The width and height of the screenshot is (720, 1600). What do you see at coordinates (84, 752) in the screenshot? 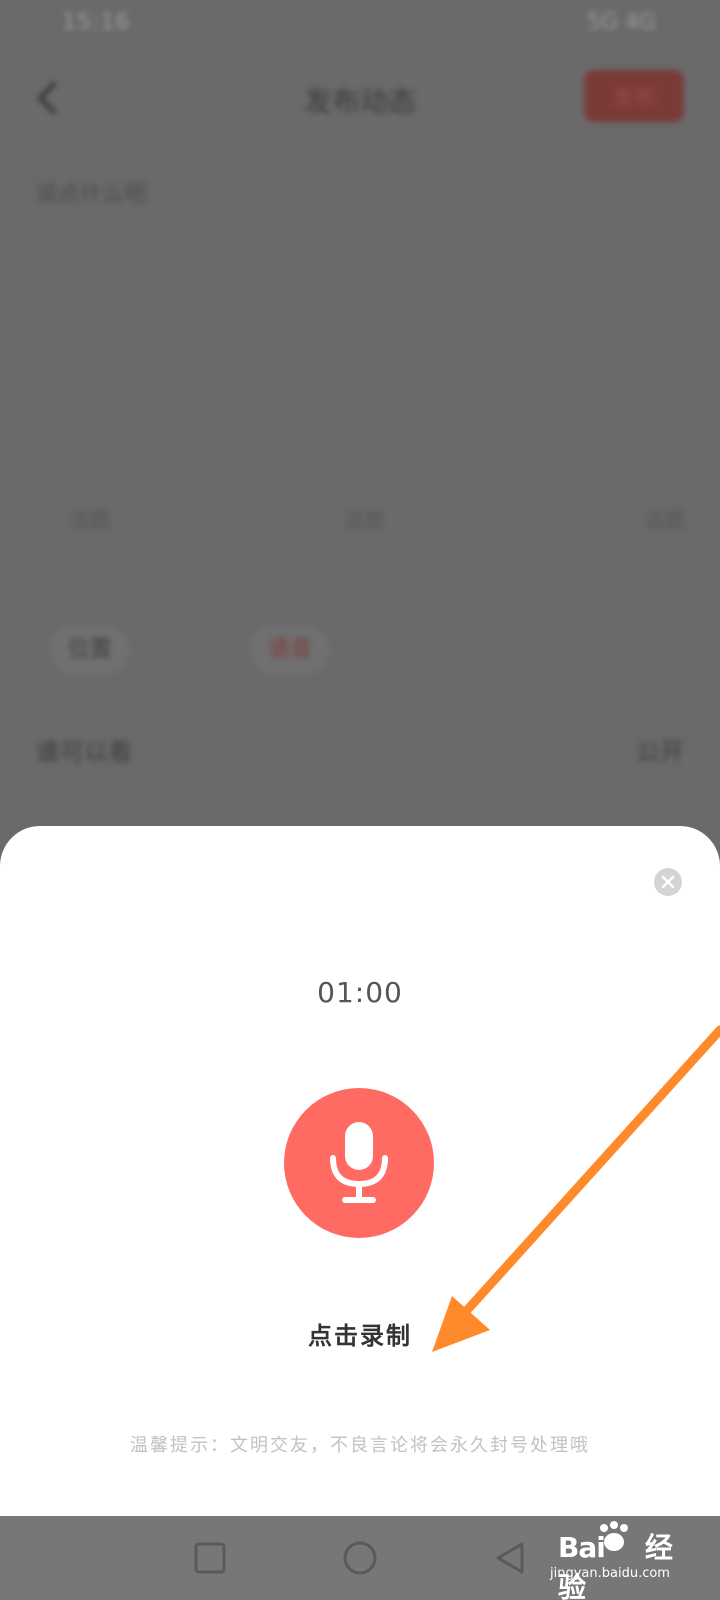
I see `visibility-label: 谁可以看` at bounding box center [84, 752].